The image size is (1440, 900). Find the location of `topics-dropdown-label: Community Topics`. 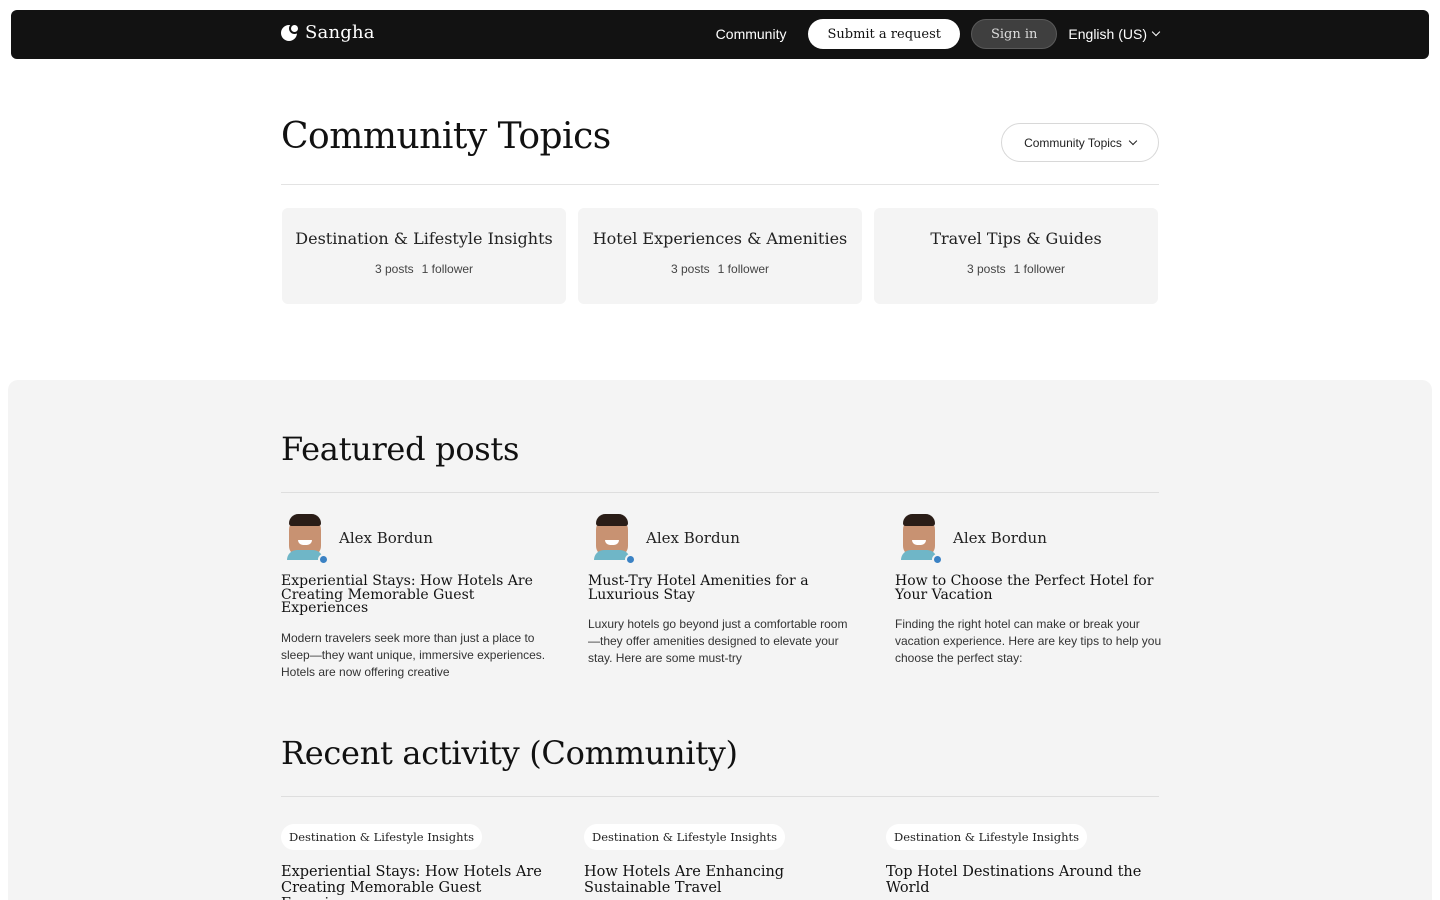

topics-dropdown-label: Community Topics is located at coordinates (1073, 142).